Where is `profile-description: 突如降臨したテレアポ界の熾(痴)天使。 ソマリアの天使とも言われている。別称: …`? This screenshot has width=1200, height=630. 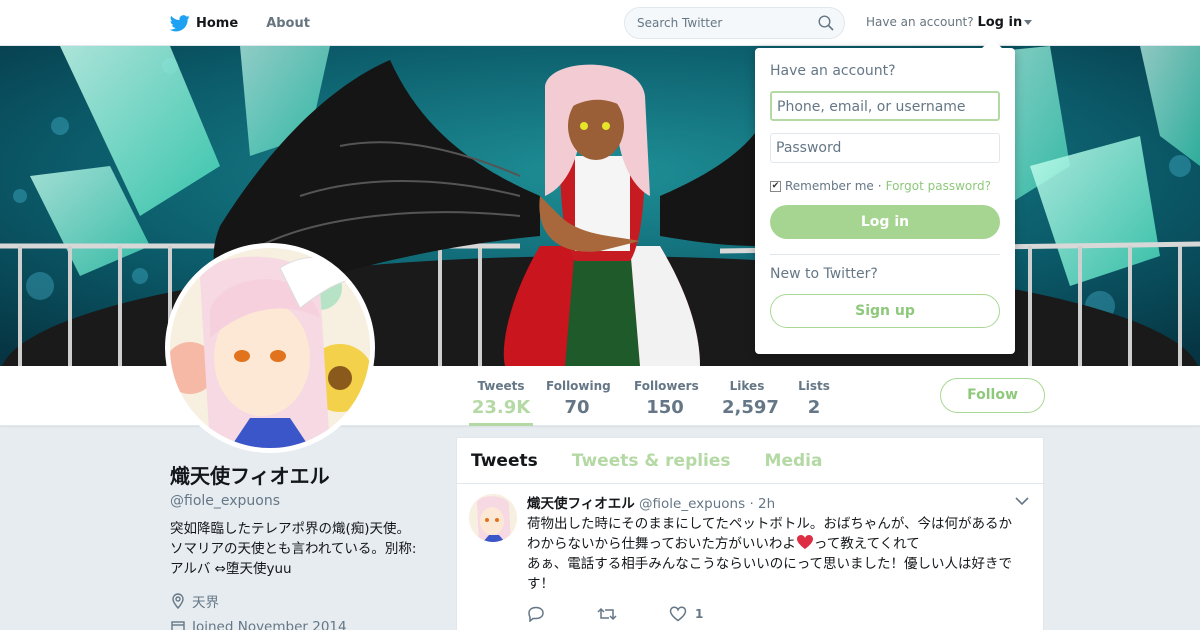 profile-description: 突如降臨したテレアポ界の熾(痴)天使。 ソマリアの天使とも言われている。別称: … is located at coordinates (305, 549).